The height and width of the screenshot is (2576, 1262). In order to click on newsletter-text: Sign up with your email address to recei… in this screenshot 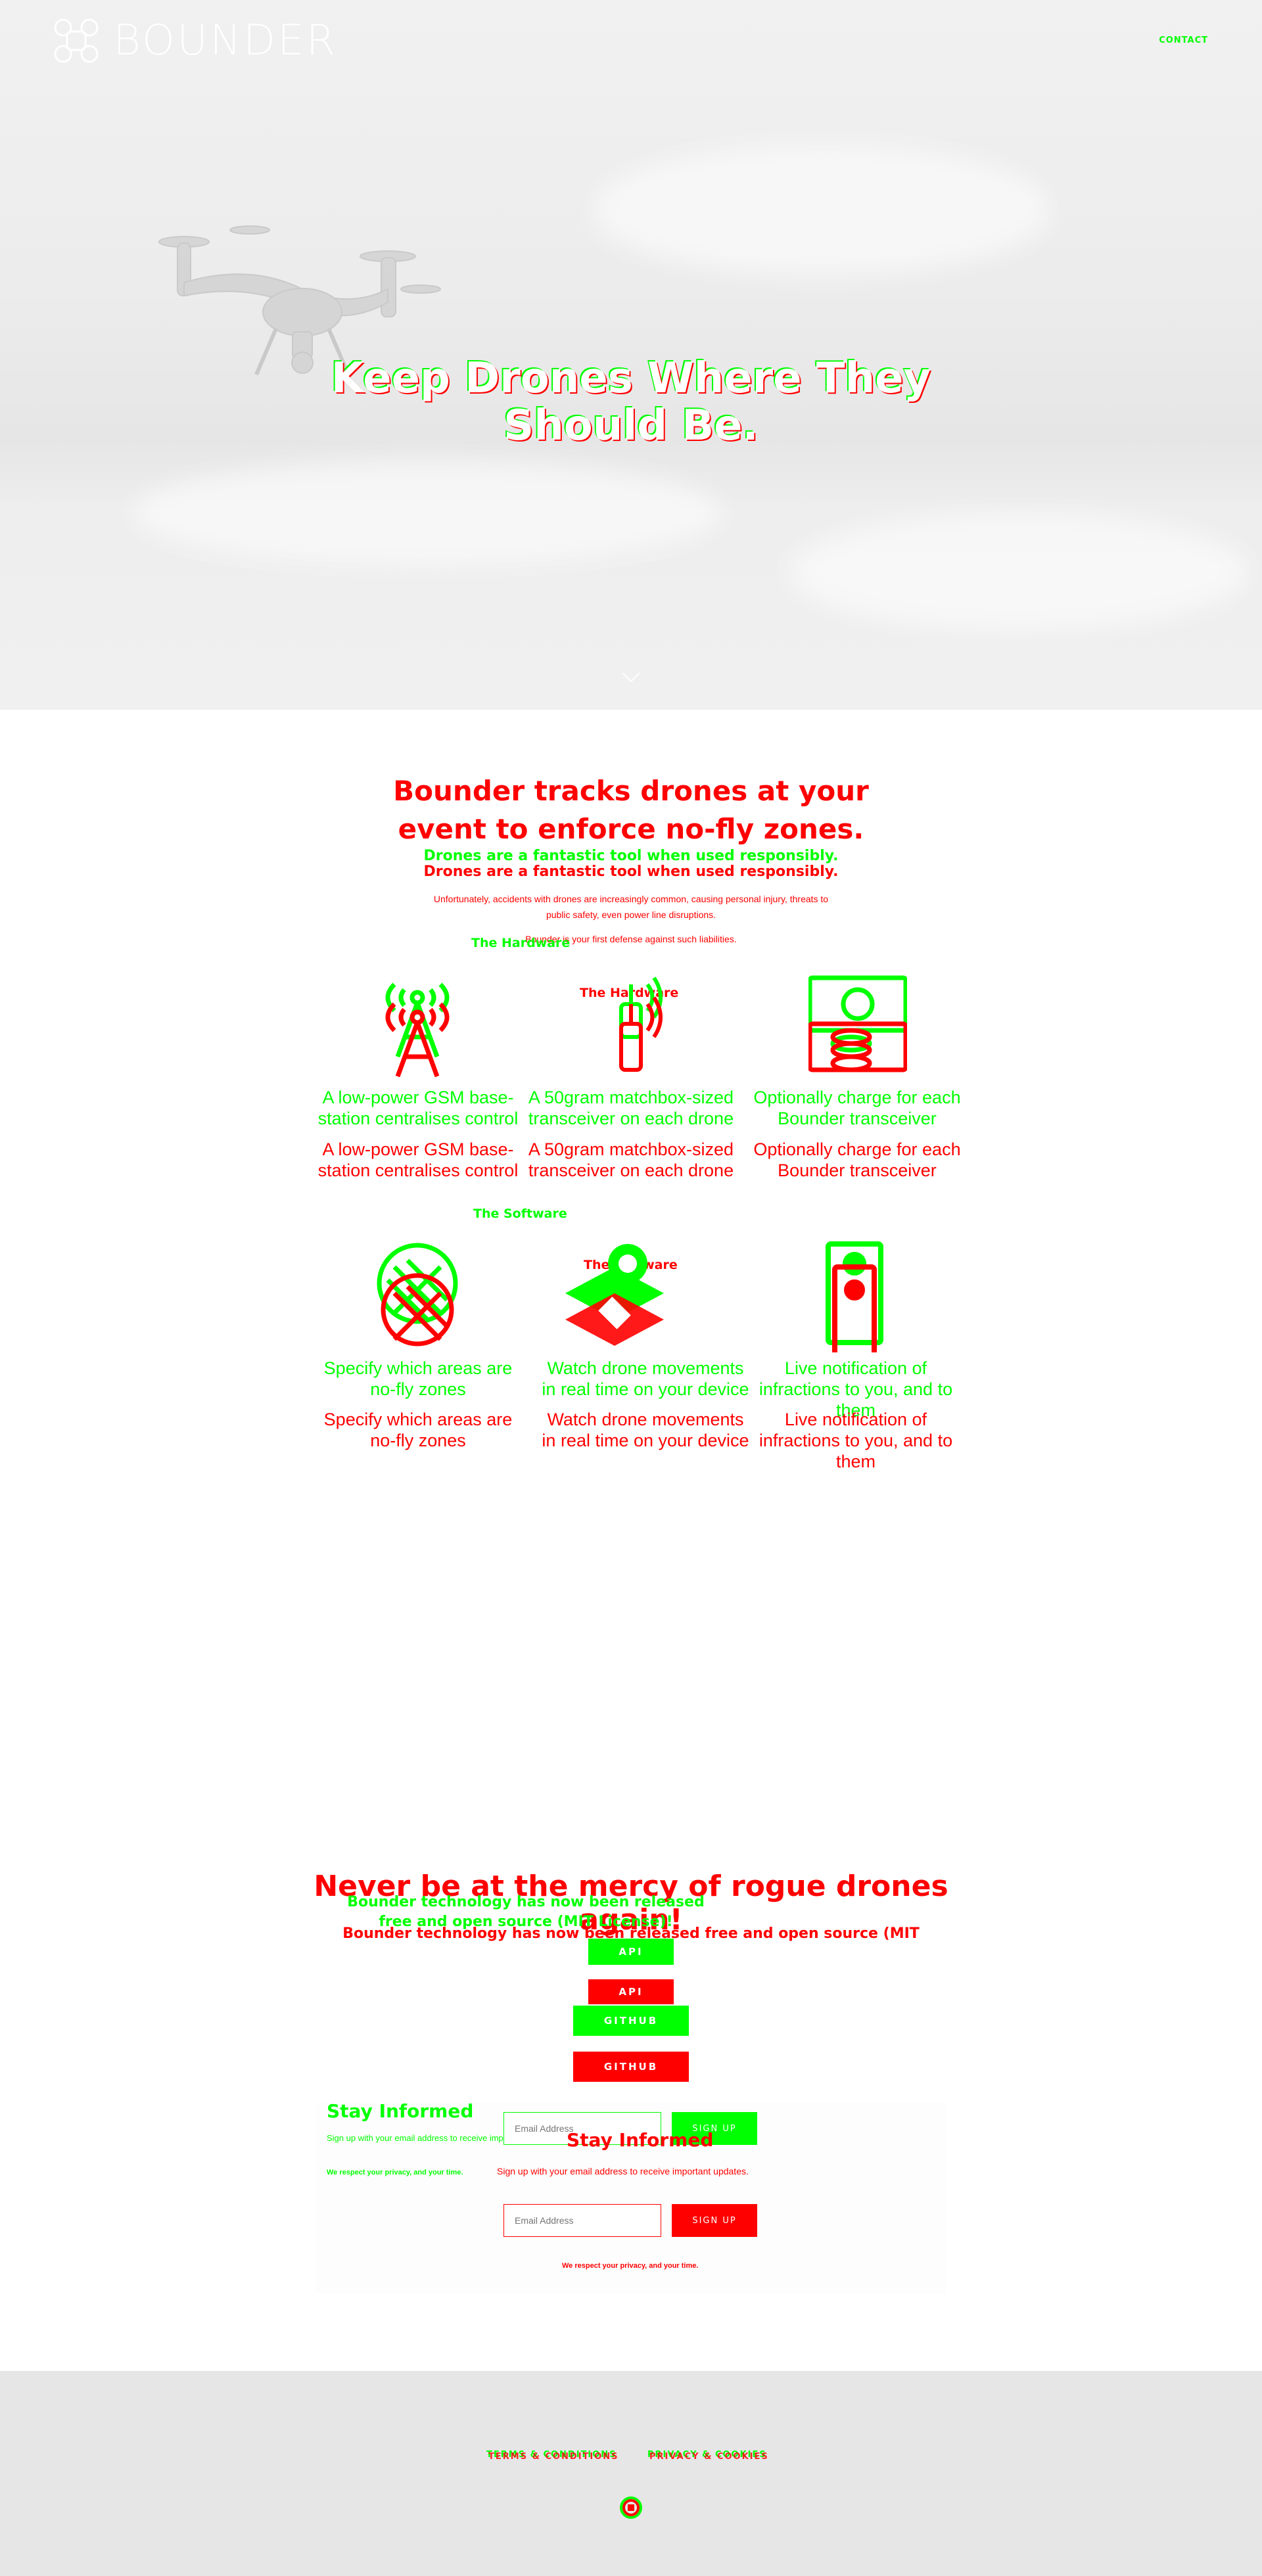, I will do `click(623, 2171)`.